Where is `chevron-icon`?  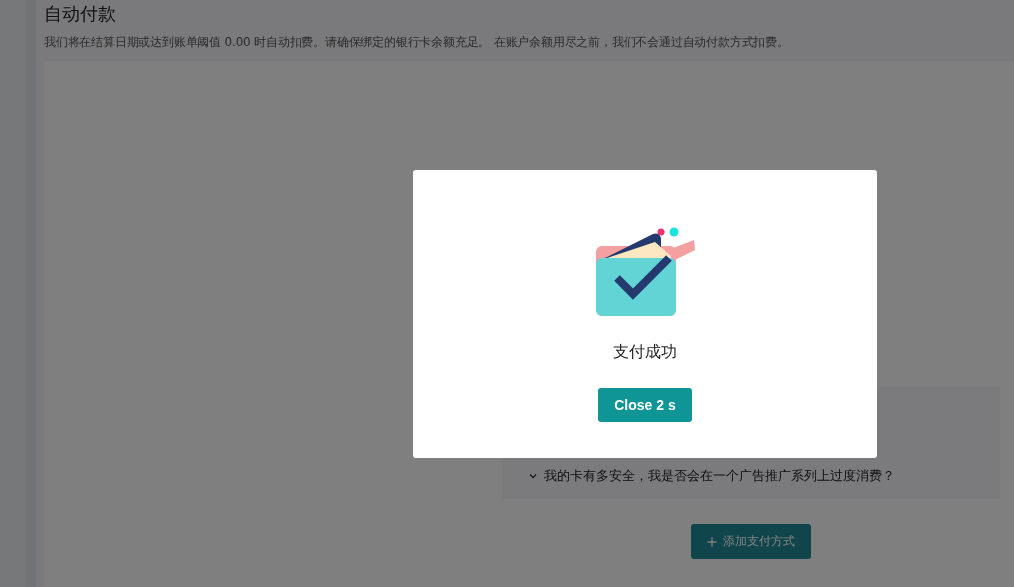 chevron-icon is located at coordinates (533, 476).